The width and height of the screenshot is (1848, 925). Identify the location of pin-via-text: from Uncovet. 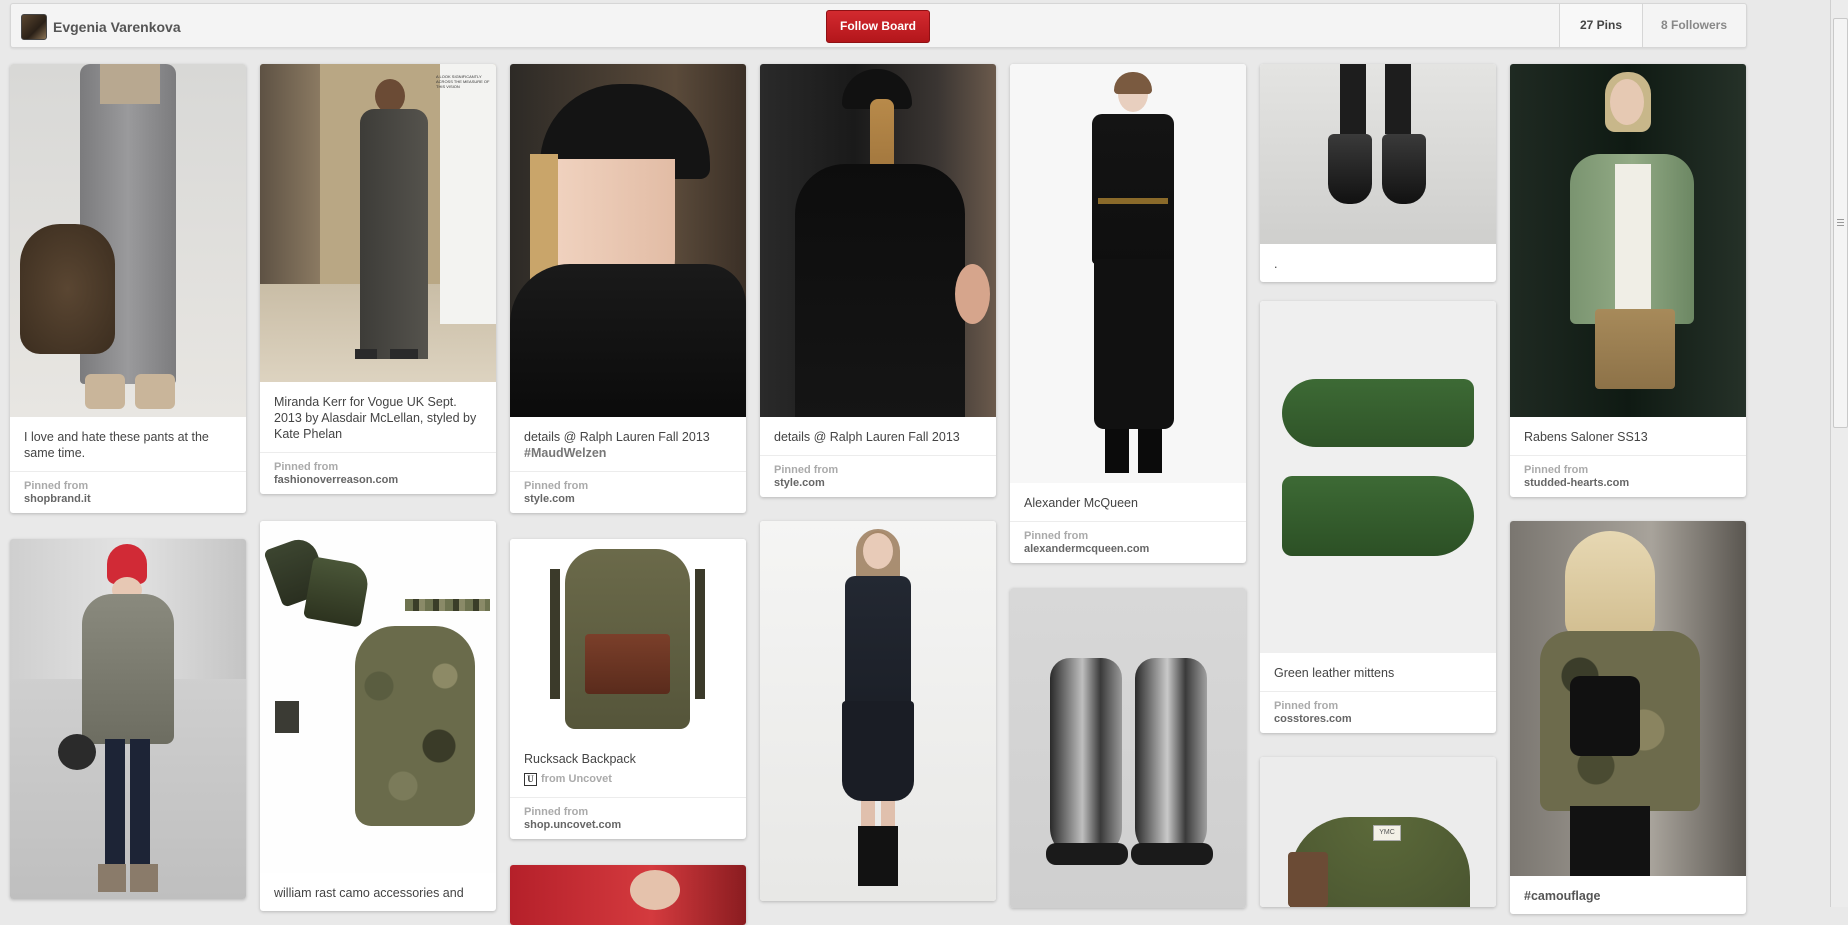
(576, 779).